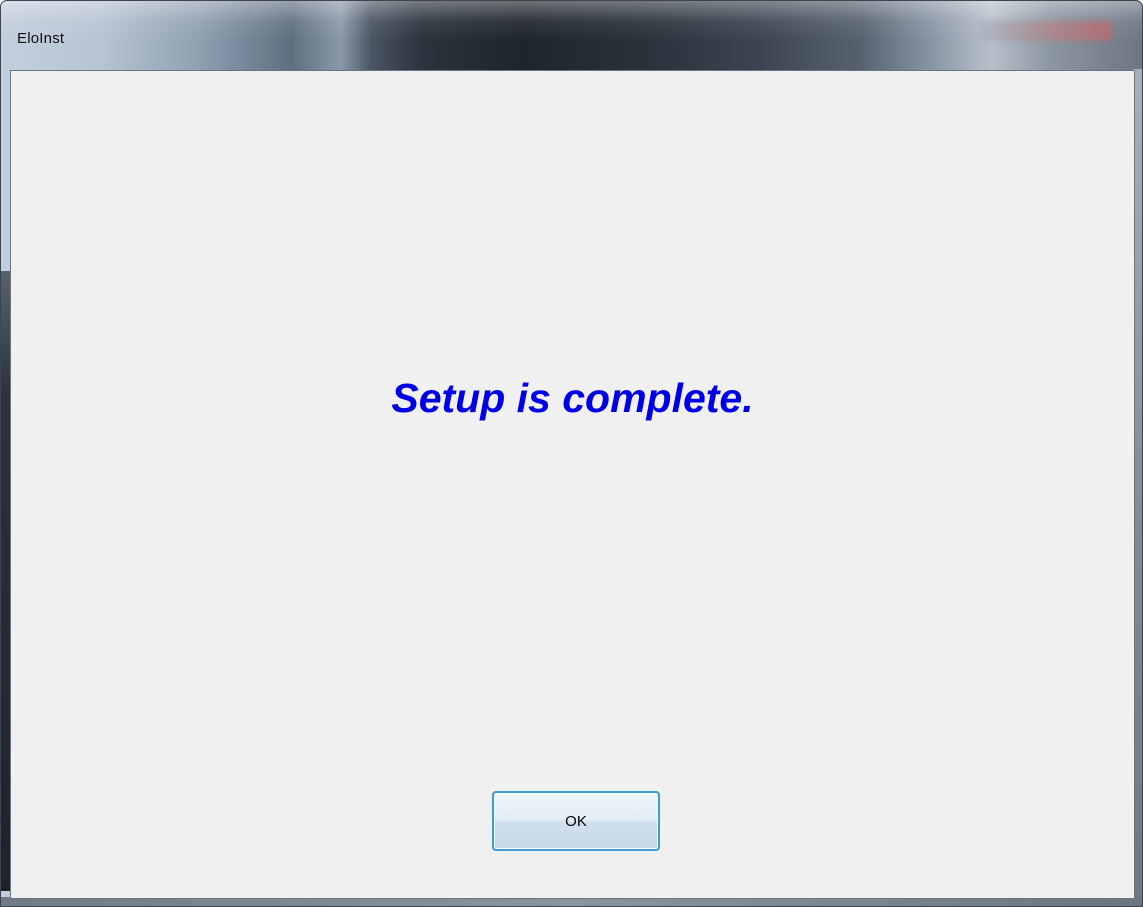 Image resolution: width=1143 pixels, height=907 pixels. I want to click on window-controls, so click(1047, 31).